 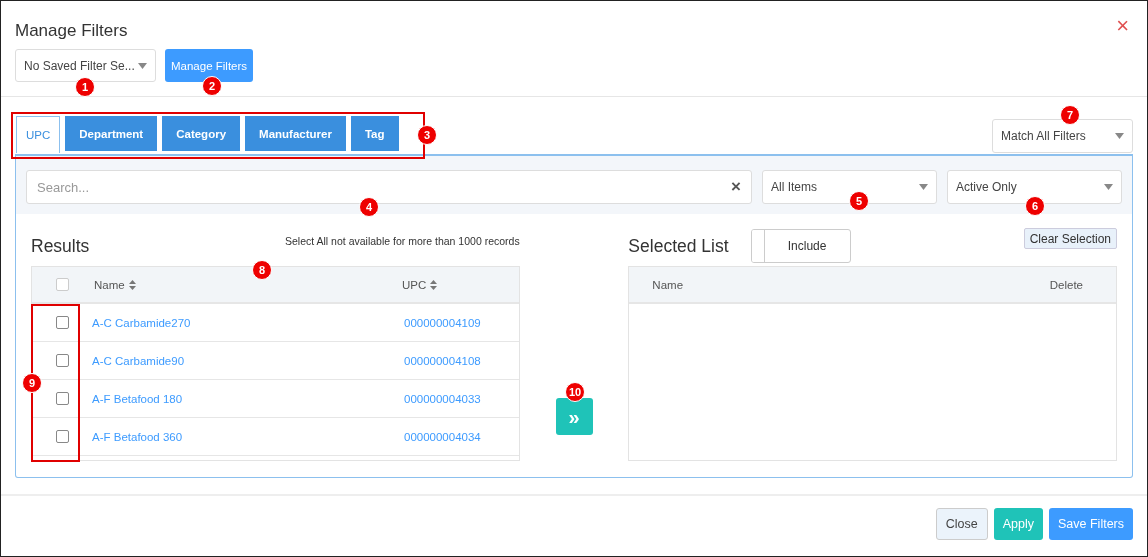 I want to click on callout-marker: 9, so click(x=32, y=383).